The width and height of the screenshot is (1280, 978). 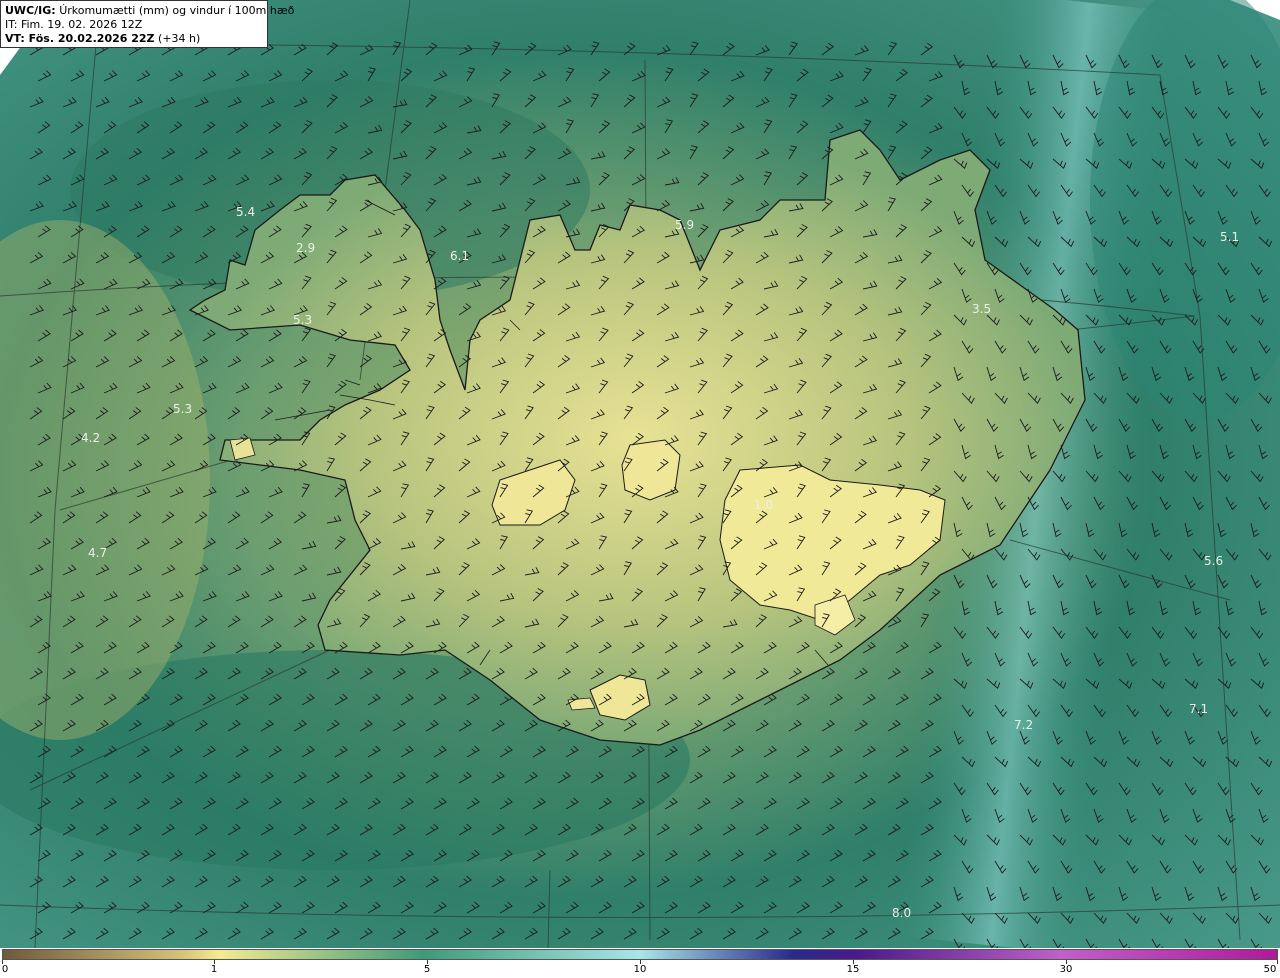 I want to click on precip-label: 7.1, so click(x=1198, y=709).